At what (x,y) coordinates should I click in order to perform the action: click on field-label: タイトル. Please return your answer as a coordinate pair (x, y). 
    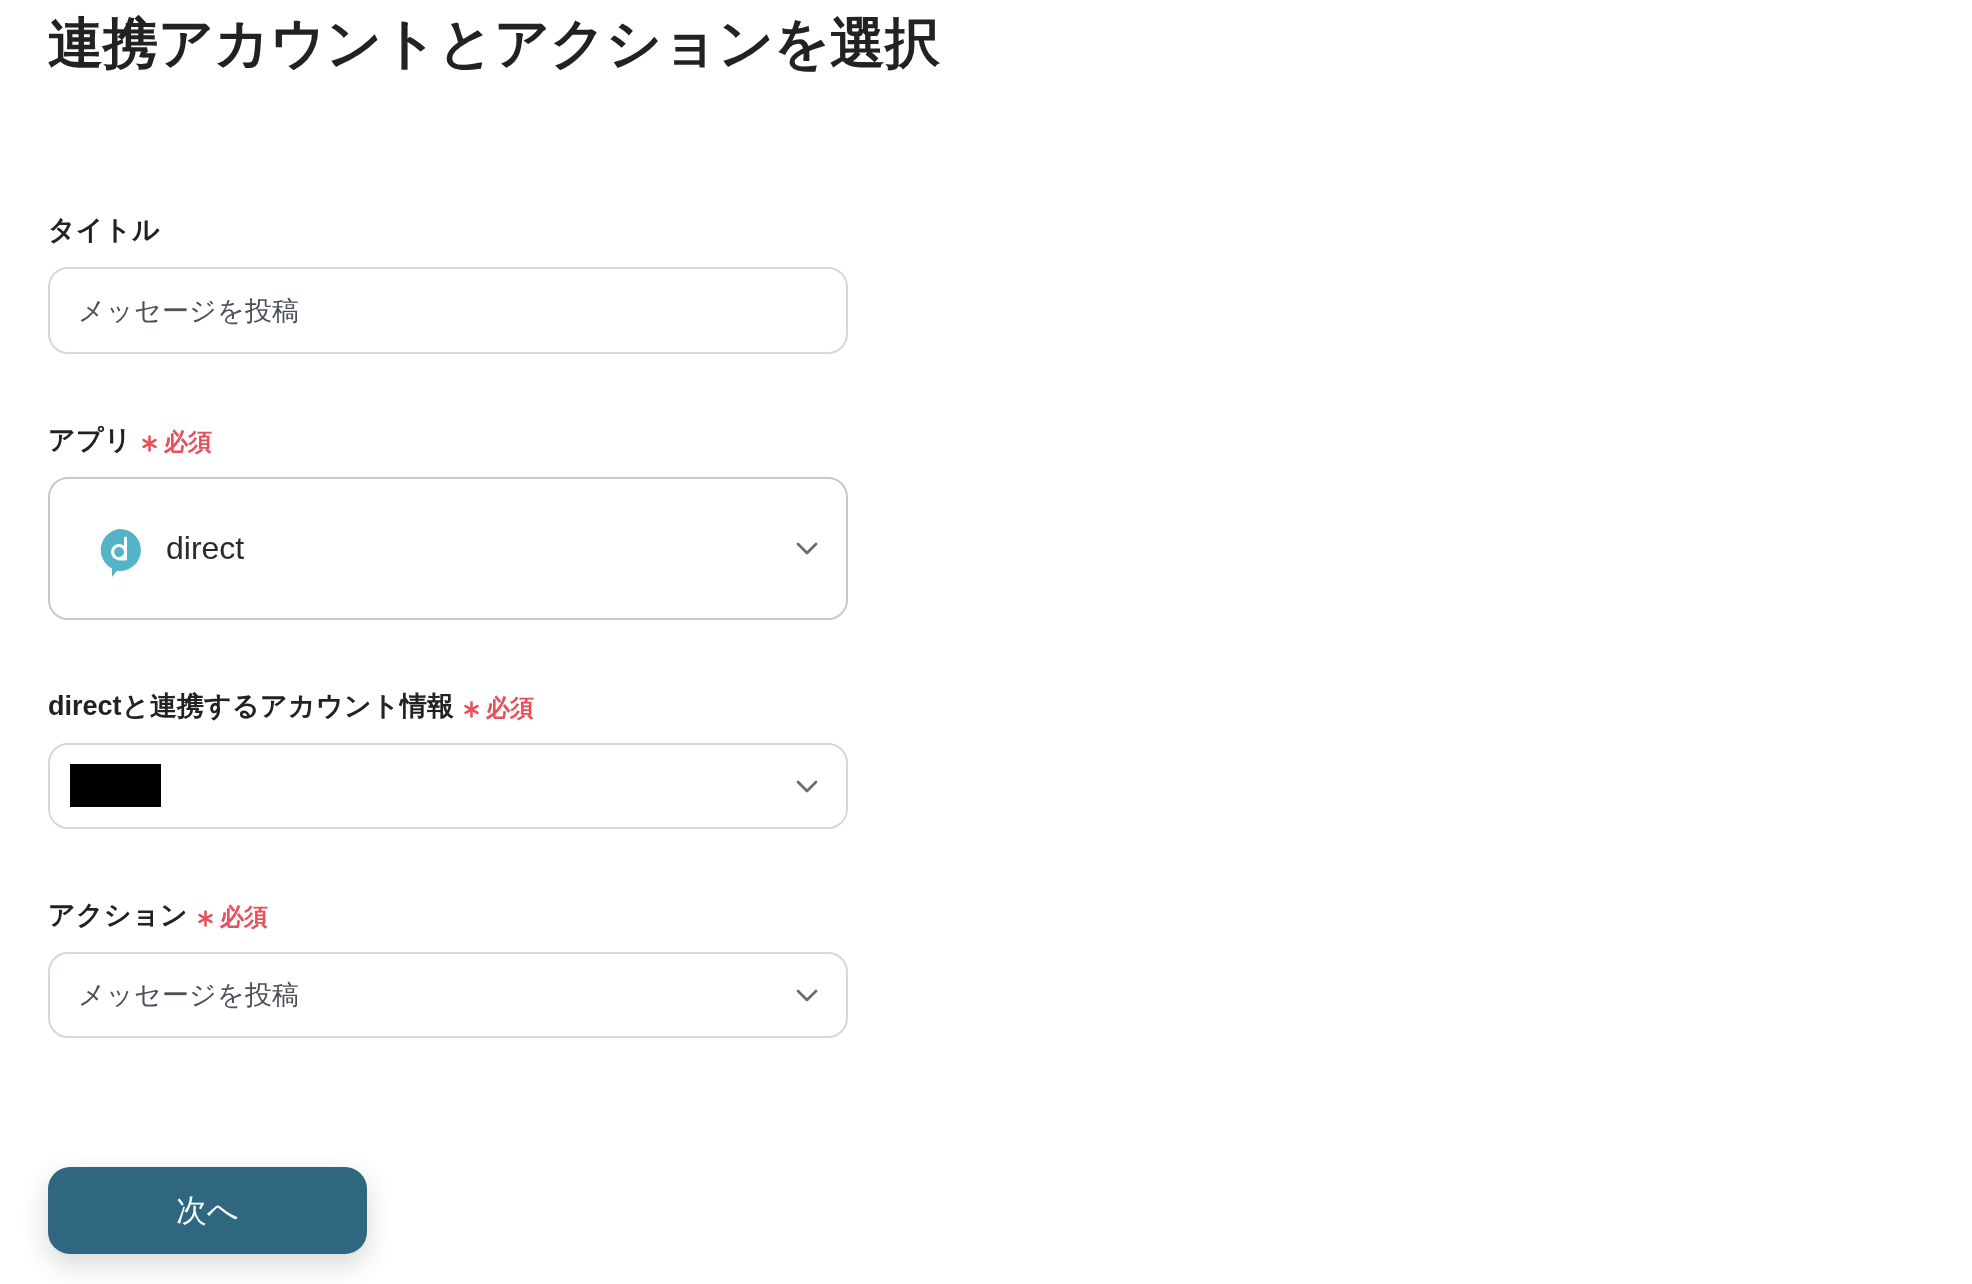
    Looking at the image, I should click on (104, 230).